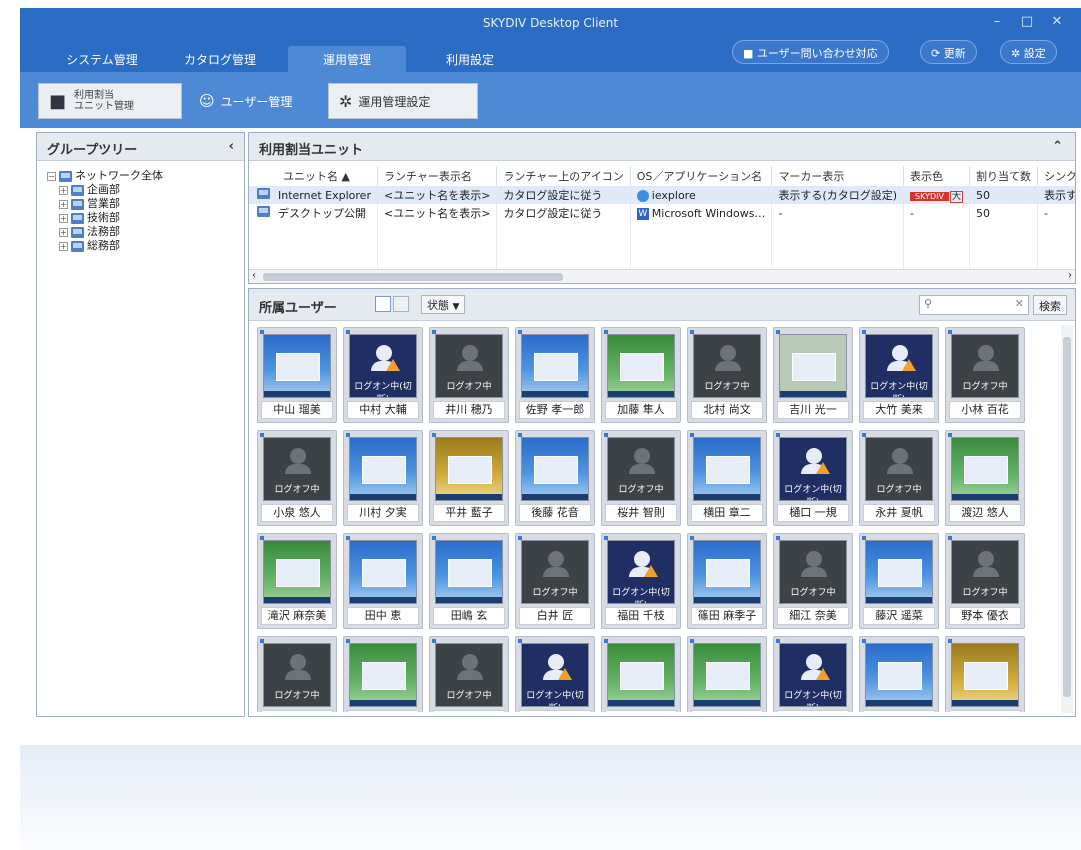 The height and width of the screenshot is (850, 1081). What do you see at coordinates (231, 146) in the screenshot?
I see `collapse-left-icon: ‹` at bounding box center [231, 146].